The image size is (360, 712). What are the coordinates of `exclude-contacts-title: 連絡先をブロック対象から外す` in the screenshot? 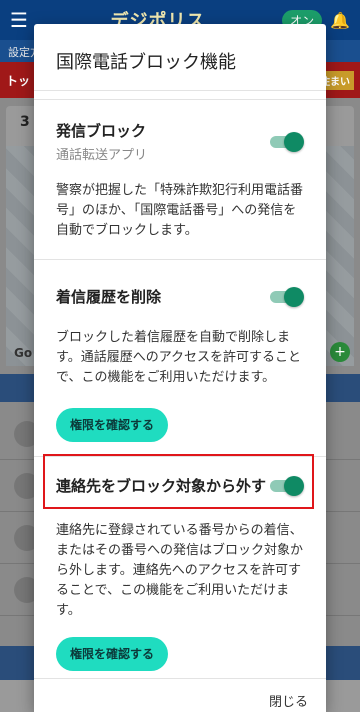 It's located at (161, 486).